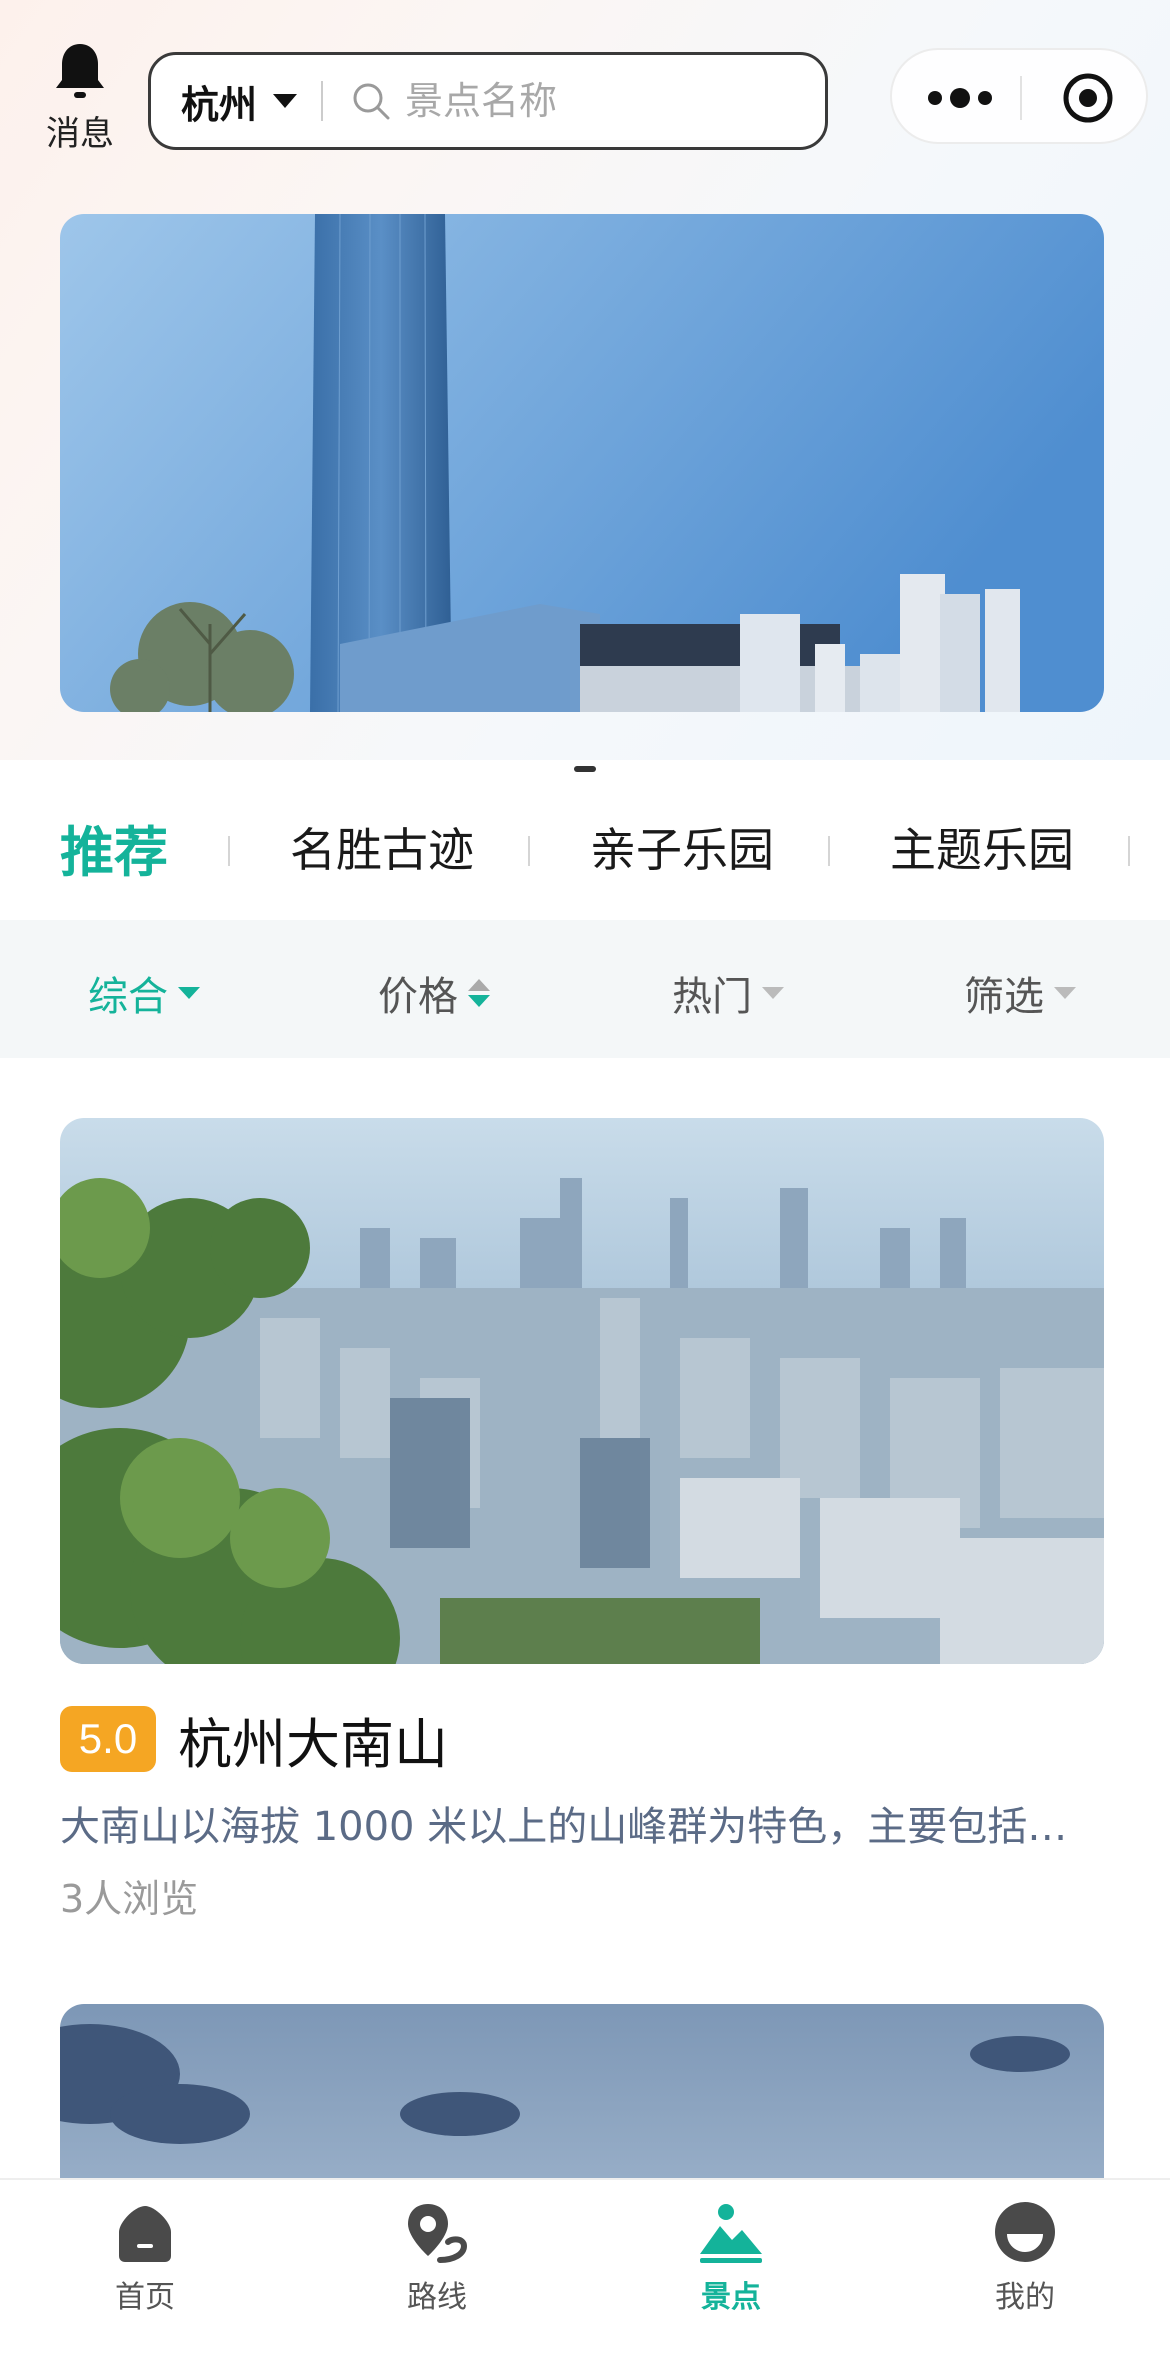 This screenshot has height=2369, width=1170. I want to click on bell-icon, so click(80, 71).